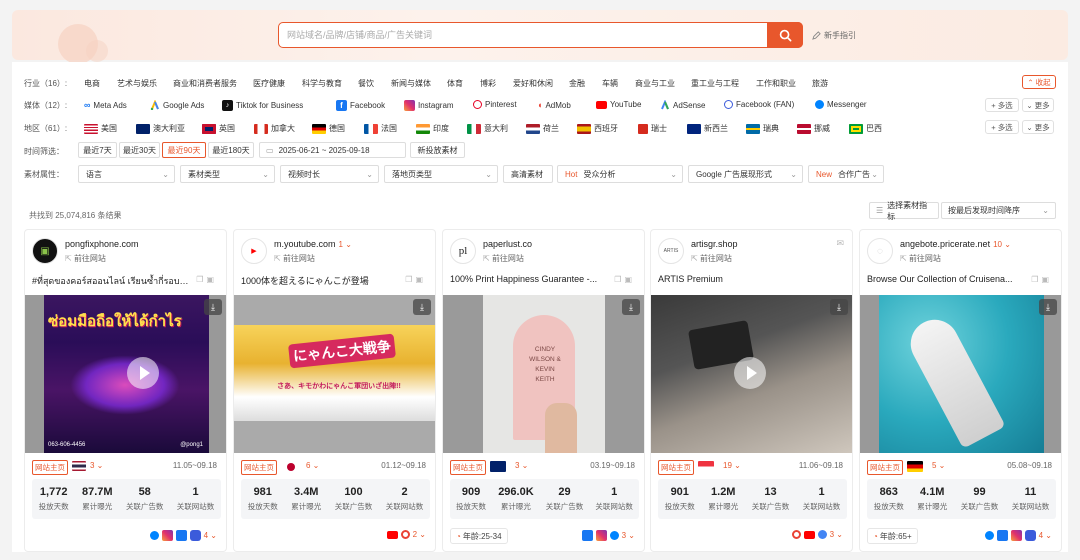 Image resolution: width=1080 pixels, height=560 pixels. Describe the element at coordinates (1039, 82) in the screenshot. I see `collapse-button: ⌃ 收起` at that location.